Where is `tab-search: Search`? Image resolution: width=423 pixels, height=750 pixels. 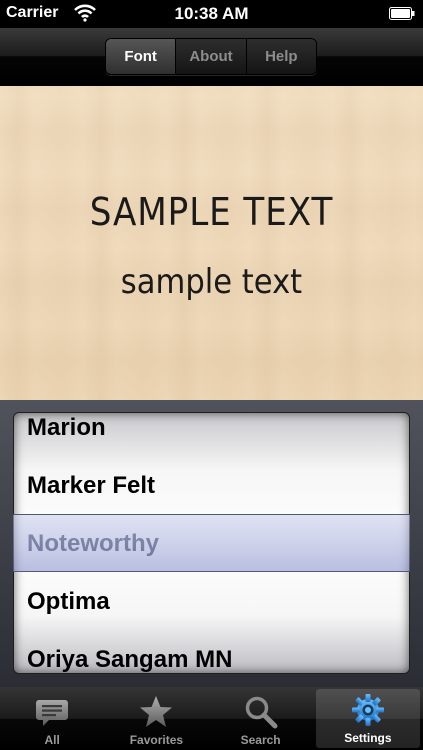 tab-search: Search is located at coordinates (261, 718).